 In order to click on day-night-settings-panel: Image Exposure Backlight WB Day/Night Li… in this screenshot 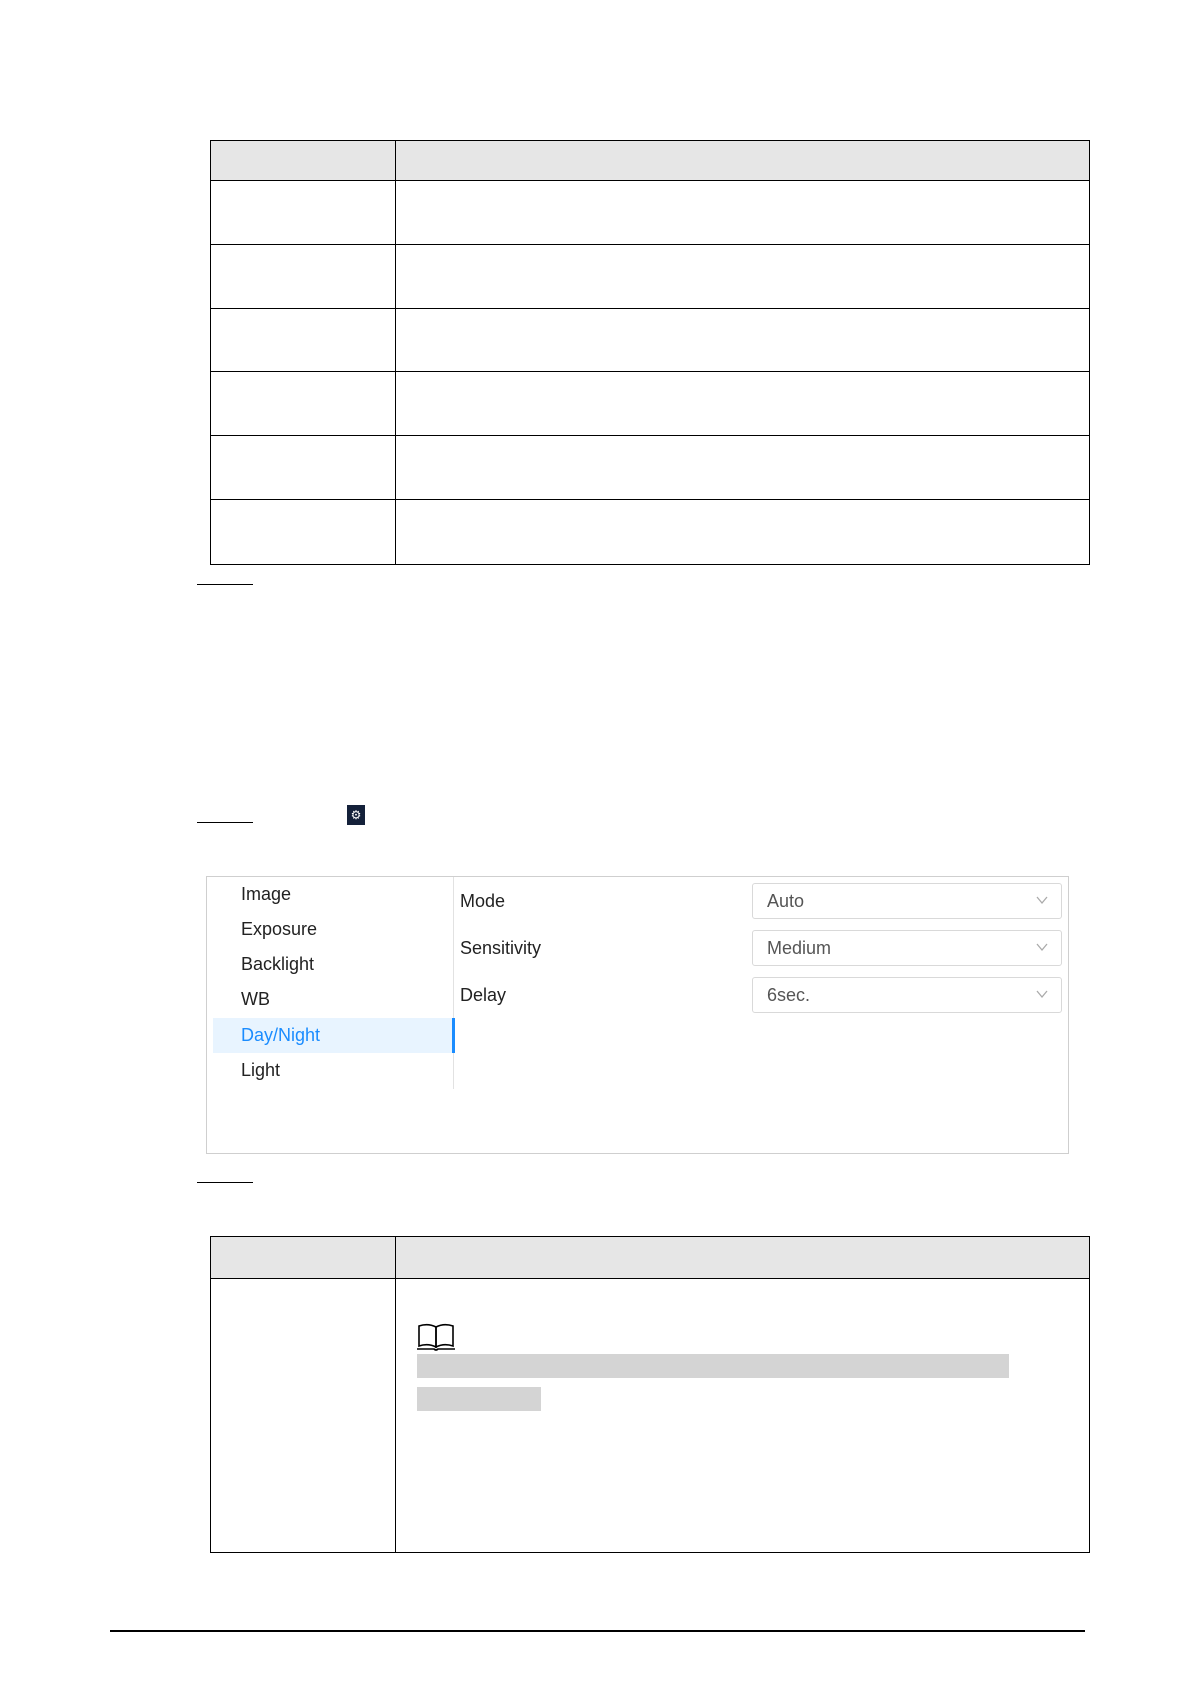, I will do `click(637, 1015)`.